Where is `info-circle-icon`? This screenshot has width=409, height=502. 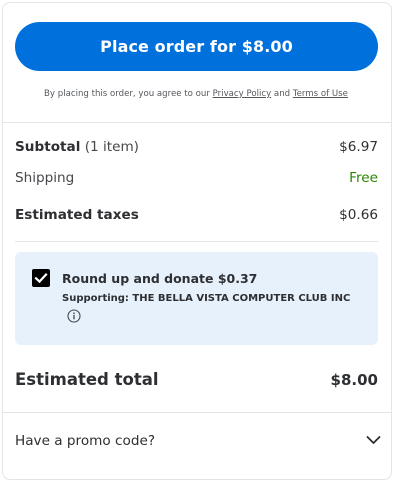
info-circle-icon is located at coordinates (74, 316).